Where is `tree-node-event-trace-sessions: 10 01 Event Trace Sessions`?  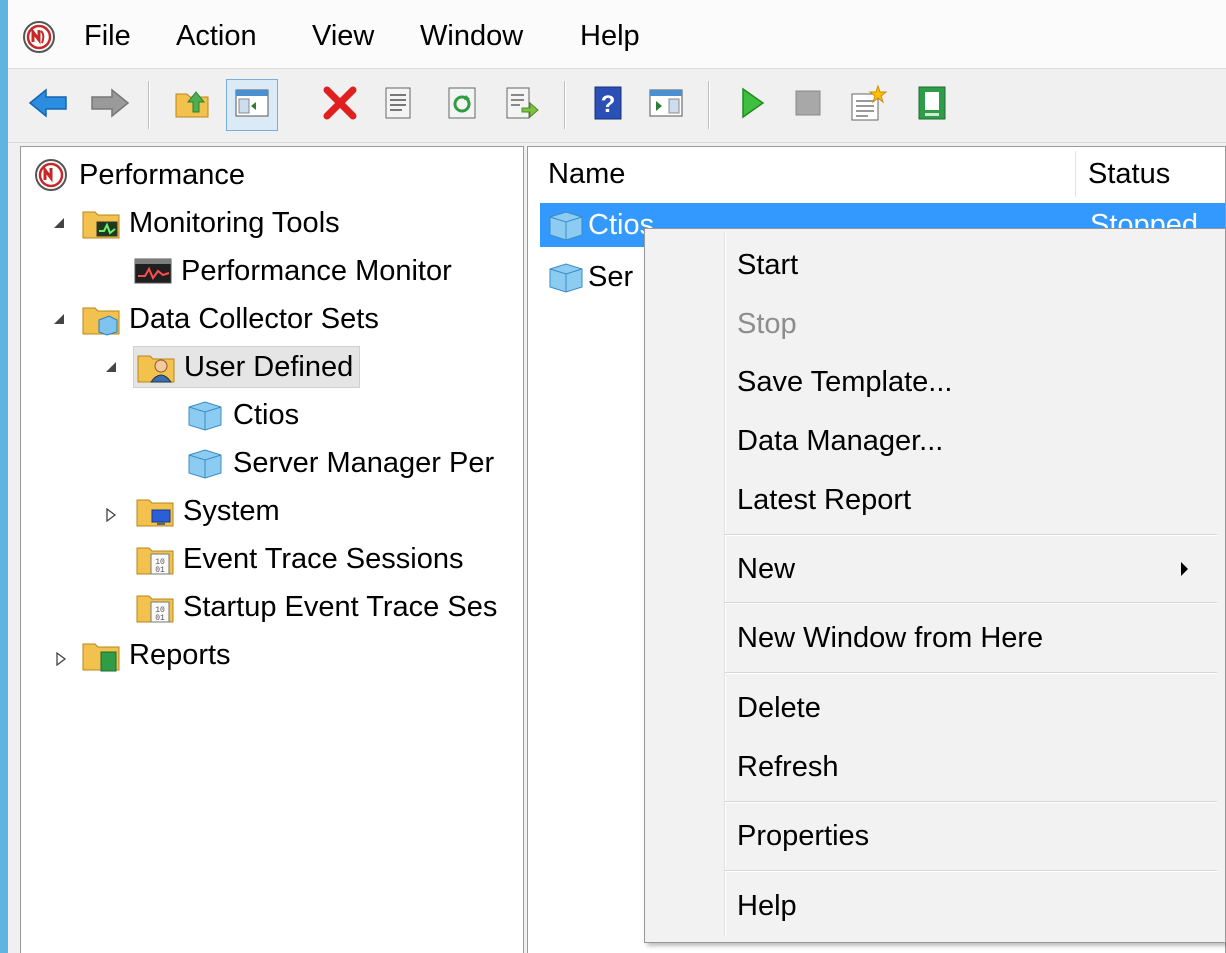 tree-node-event-trace-sessions: 10 01 Event Trace Sessions is located at coordinates (301, 559).